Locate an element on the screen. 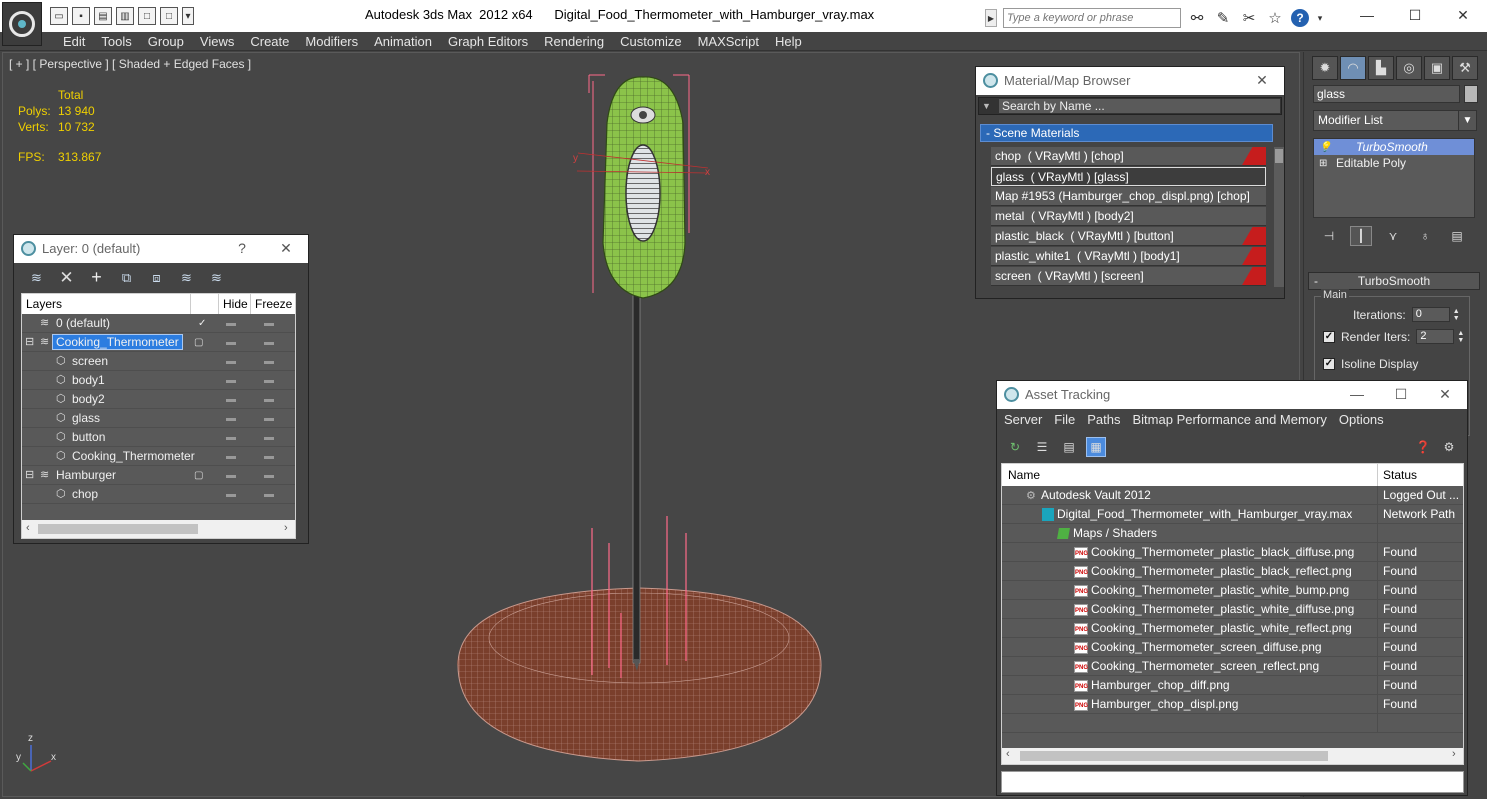 This screenshot has width=1487, height=799. table-view-icon: ▦ is located at coordinates (1096, 447).